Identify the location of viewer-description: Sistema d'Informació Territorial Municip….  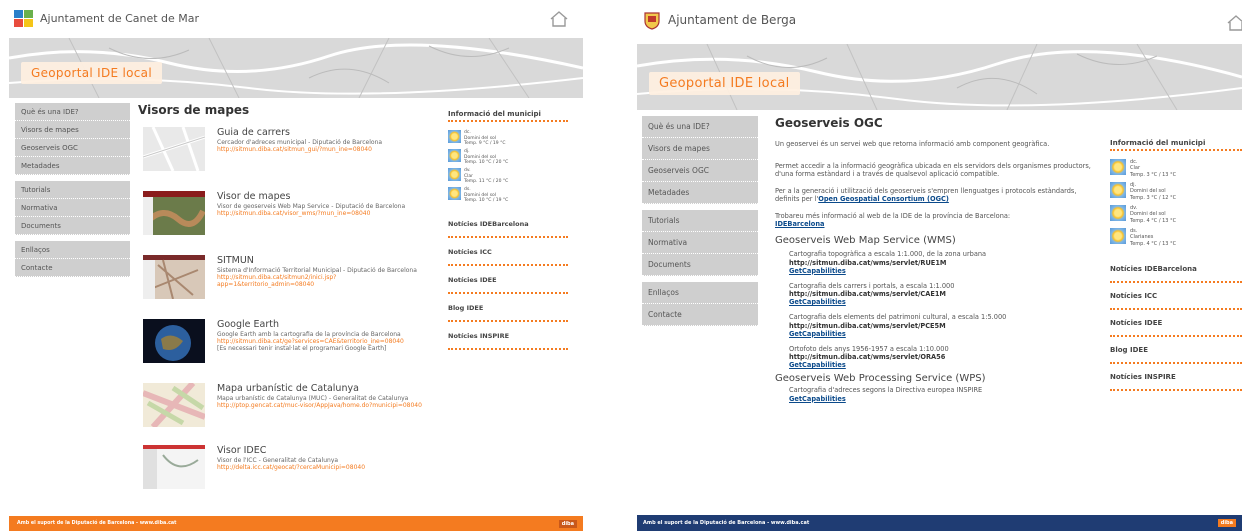
(317, 270).